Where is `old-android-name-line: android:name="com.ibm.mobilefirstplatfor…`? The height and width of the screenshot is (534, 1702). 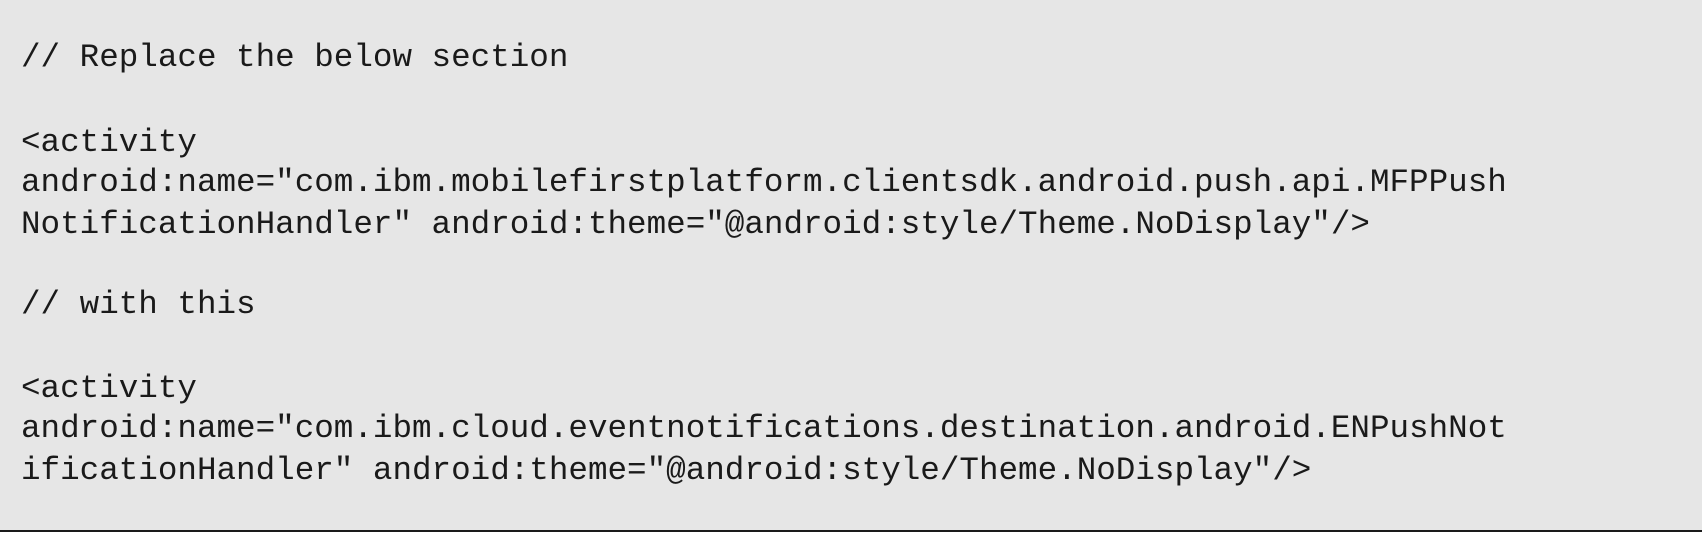 old-android-name-line: android:name="com.ibm.mobilefirstplatfor… is located at coordinates (764, 182).